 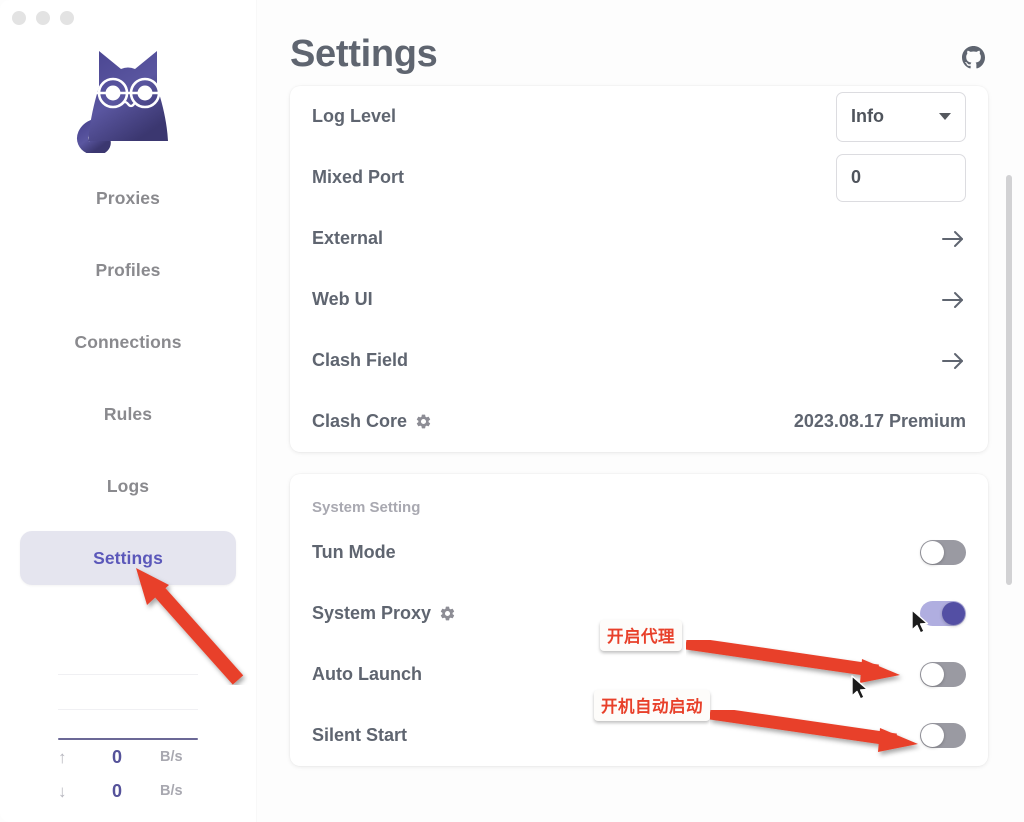 I want to click on silent-start-toggle, so click(x=943, y=735).